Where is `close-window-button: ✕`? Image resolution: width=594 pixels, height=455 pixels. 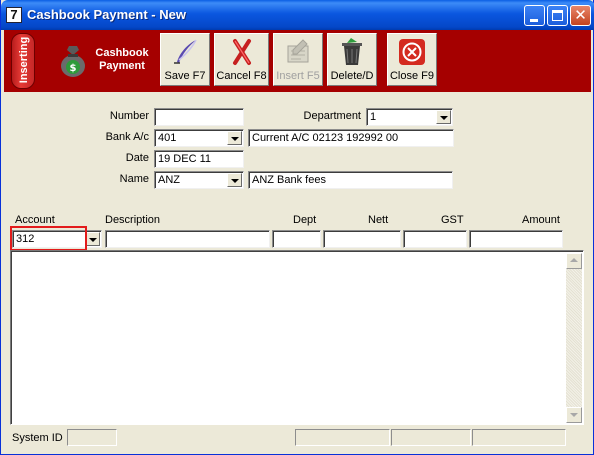 close-window-button: ✕ is located at coordinates (580, 15).